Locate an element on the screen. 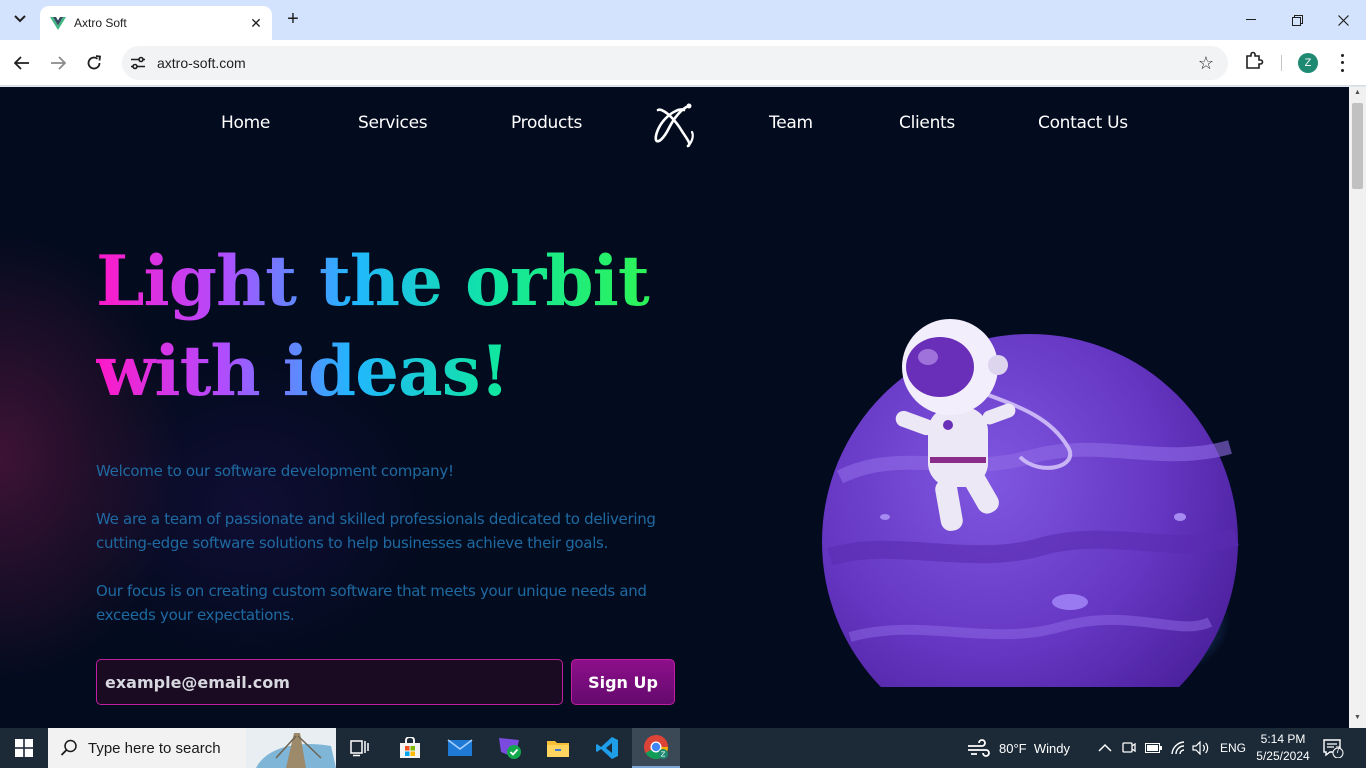 The height and width of the screenshot is (768, 1366). weather-text: 80°F Windy is located at coordinates (1034, 748).